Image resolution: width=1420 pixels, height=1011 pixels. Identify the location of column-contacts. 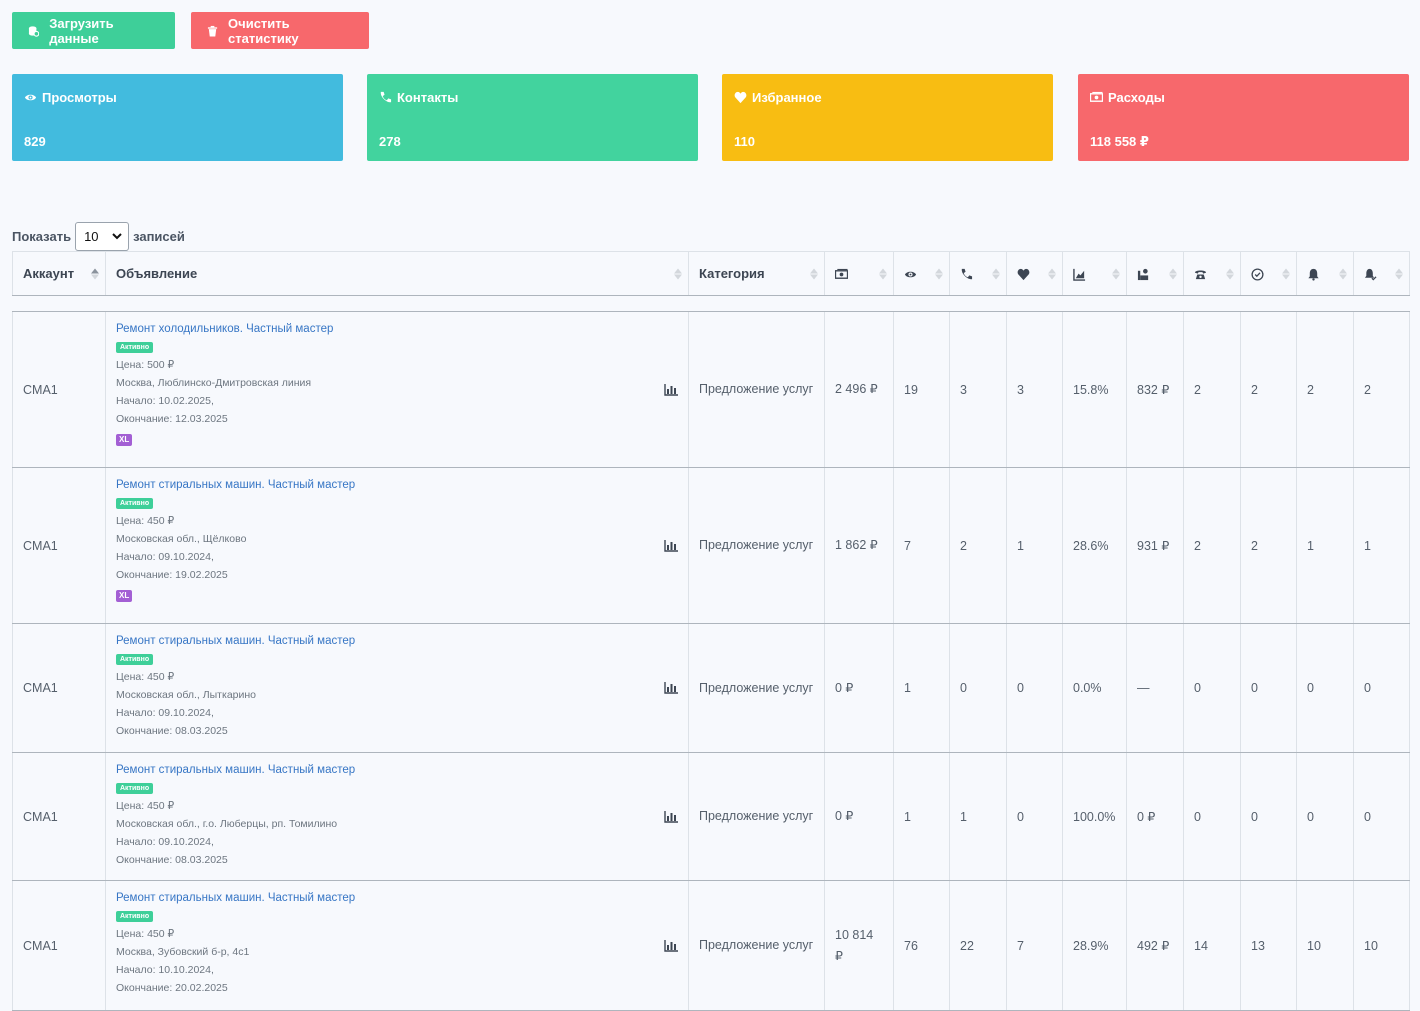
(978, 273).